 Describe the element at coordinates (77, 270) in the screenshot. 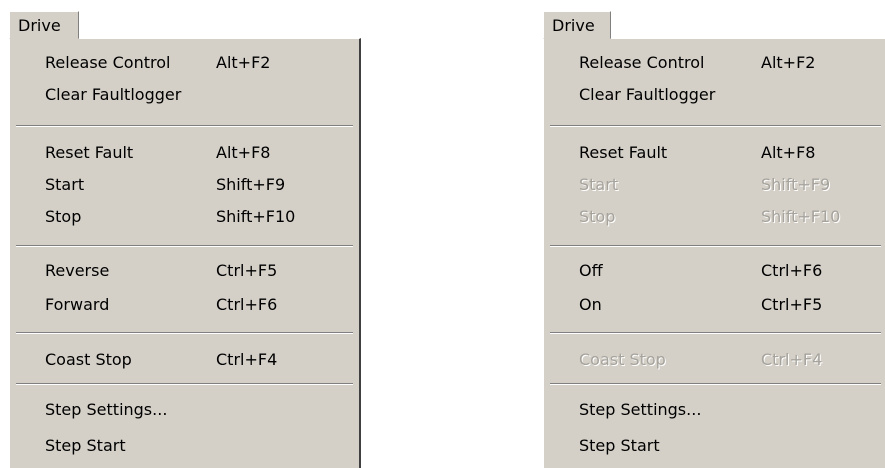

I see `menu-item-label: Reverse` at that location.